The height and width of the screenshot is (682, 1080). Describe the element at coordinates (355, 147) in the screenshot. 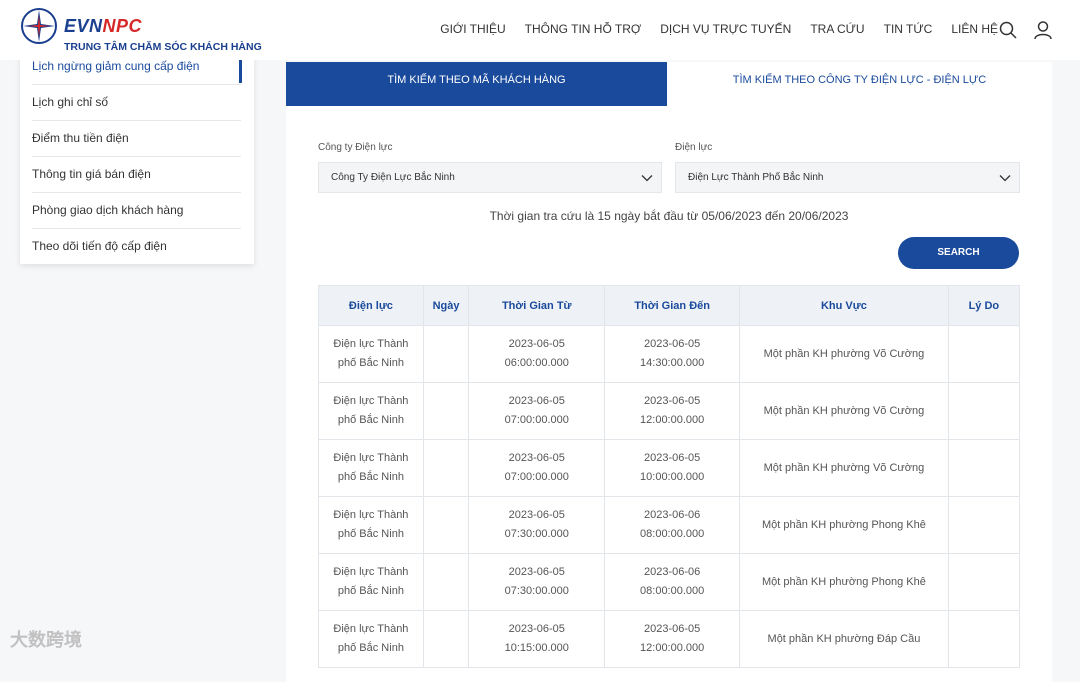

I see `company-label: Công ty Điện lực` at that location.